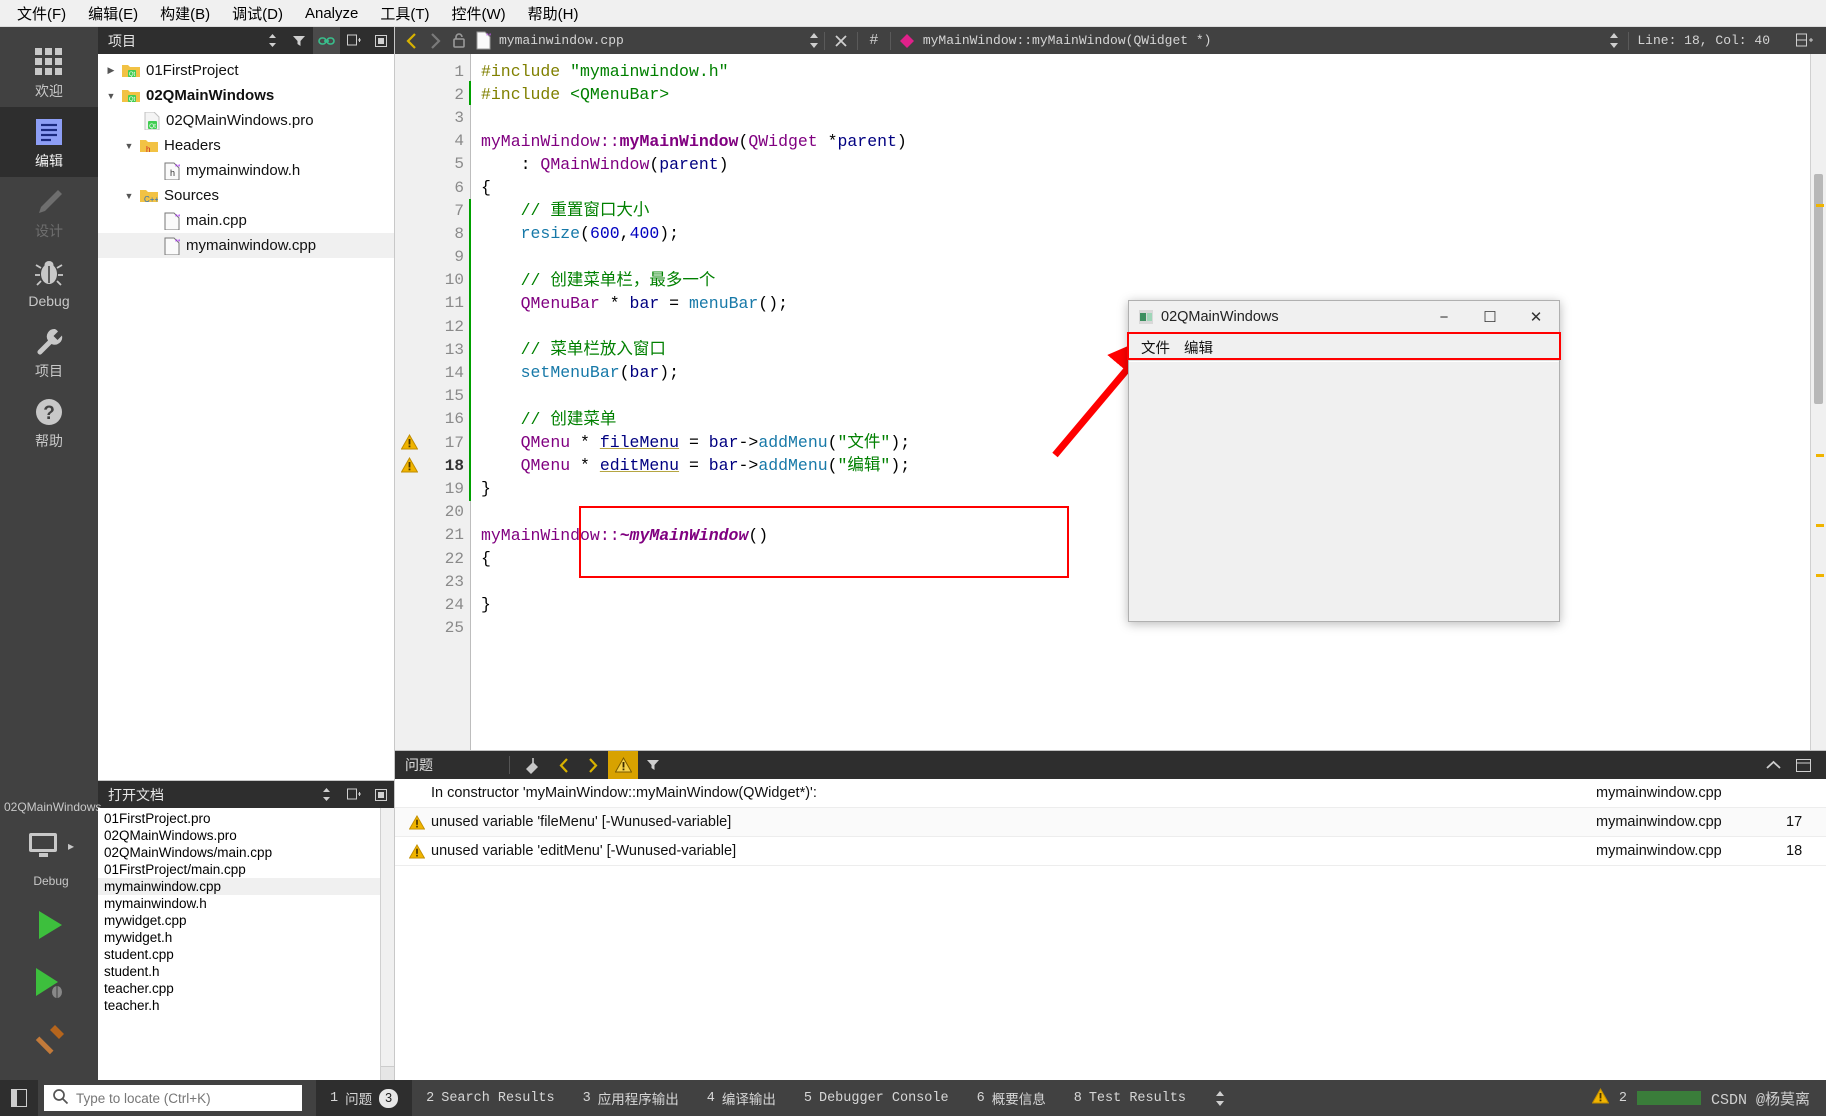 The image size is (1826, 1116). I want to click on tab-application-output: 3 应用程序输出, so click(631, 1098).